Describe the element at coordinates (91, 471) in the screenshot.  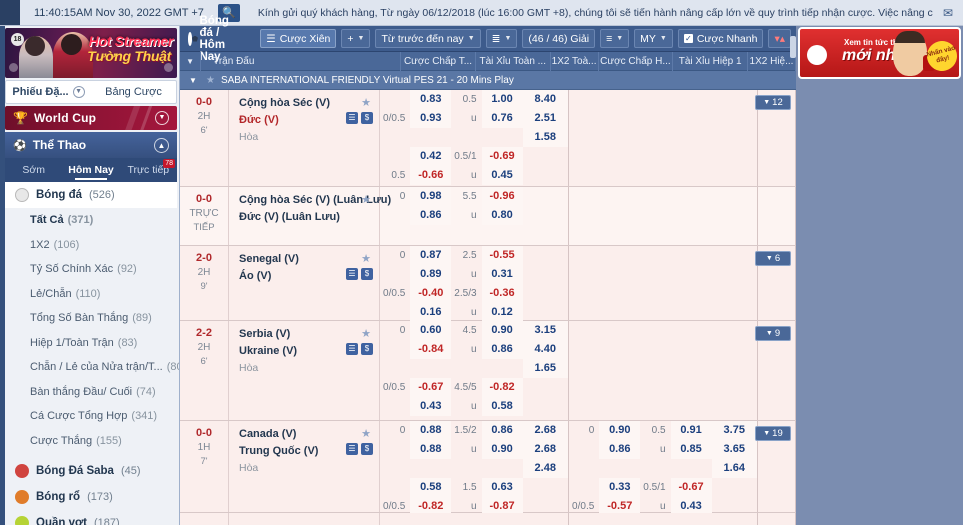
I see `sidebar-item-saba-football: Bóng Đá Saba (45)` at that location.